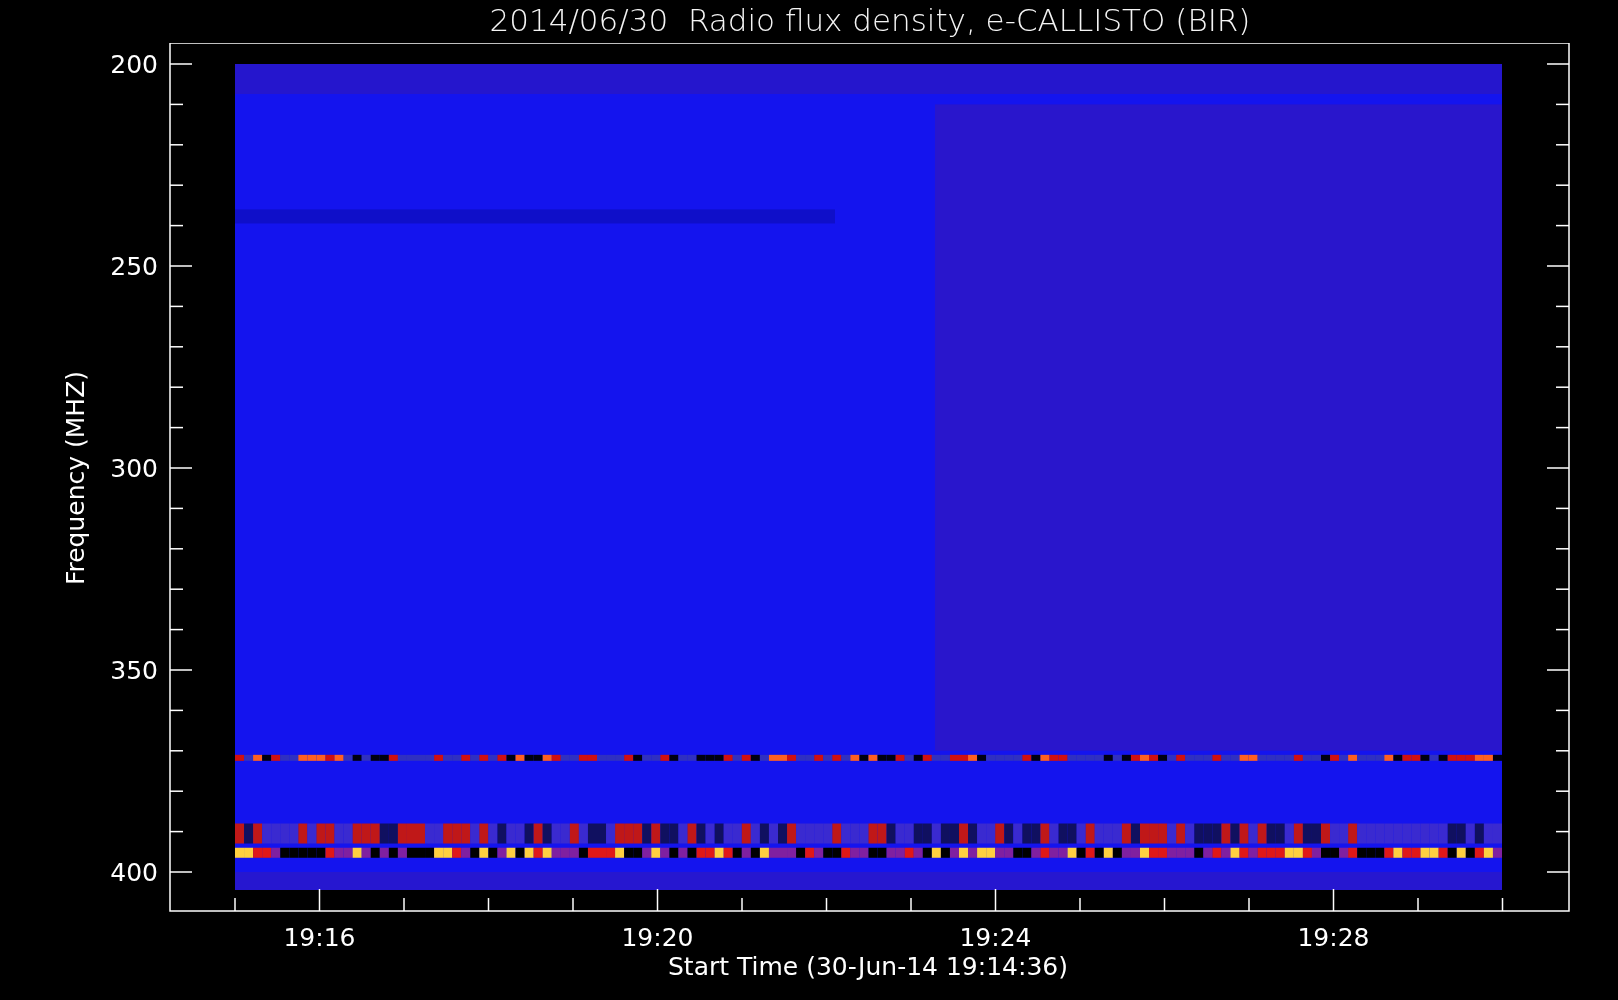  Describe the element at coordinates (134, 468) in the screenshot. I see `y-tick-label: 300` at that location.